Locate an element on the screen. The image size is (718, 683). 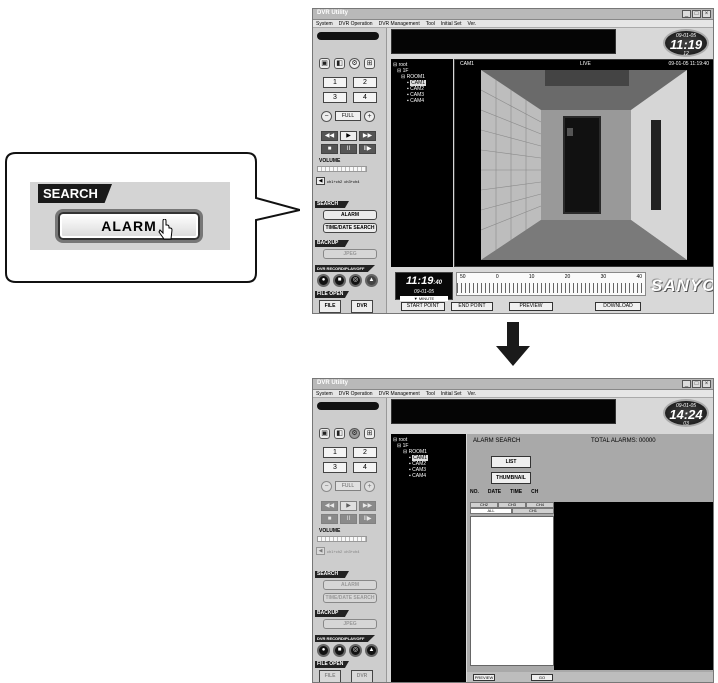
zoomed-alarm-button: ALARM is located at coordinates (129, 226).